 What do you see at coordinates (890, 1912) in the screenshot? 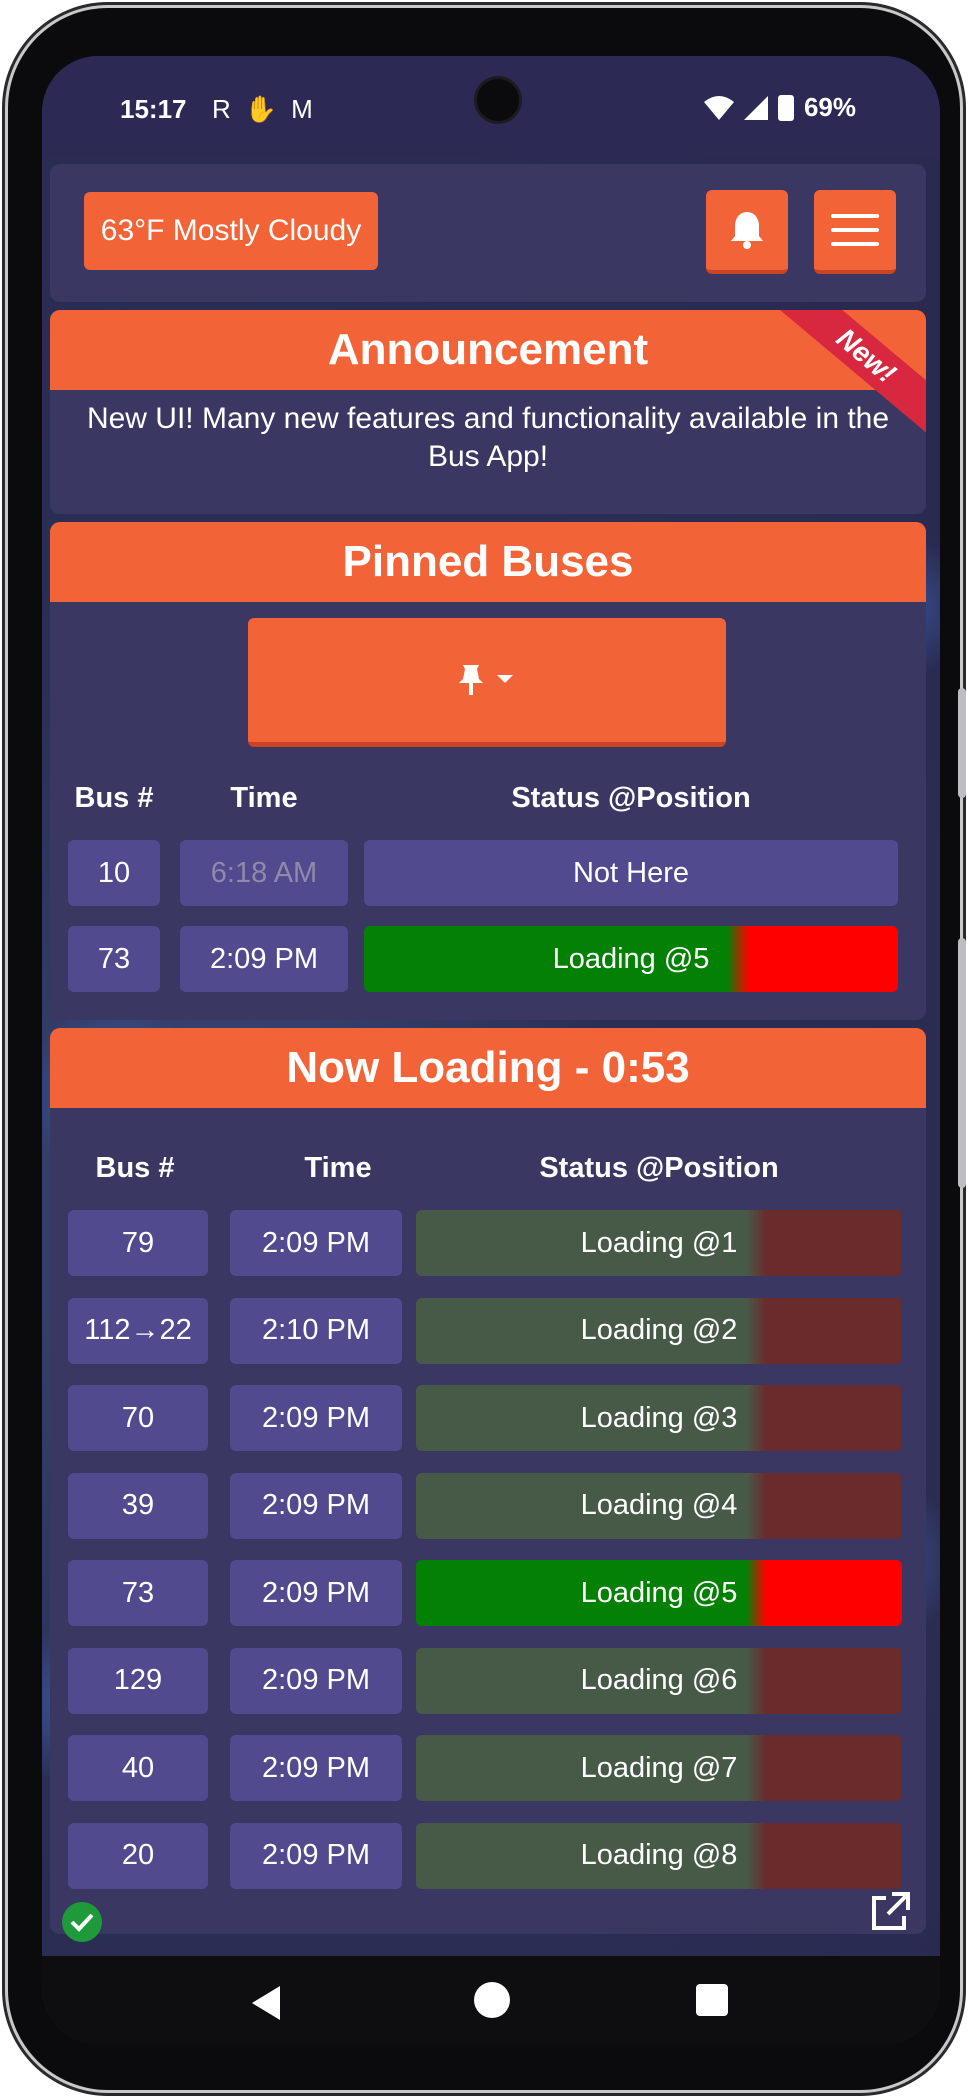
I see `external-link-icon` at bounding box center [890, 1912].